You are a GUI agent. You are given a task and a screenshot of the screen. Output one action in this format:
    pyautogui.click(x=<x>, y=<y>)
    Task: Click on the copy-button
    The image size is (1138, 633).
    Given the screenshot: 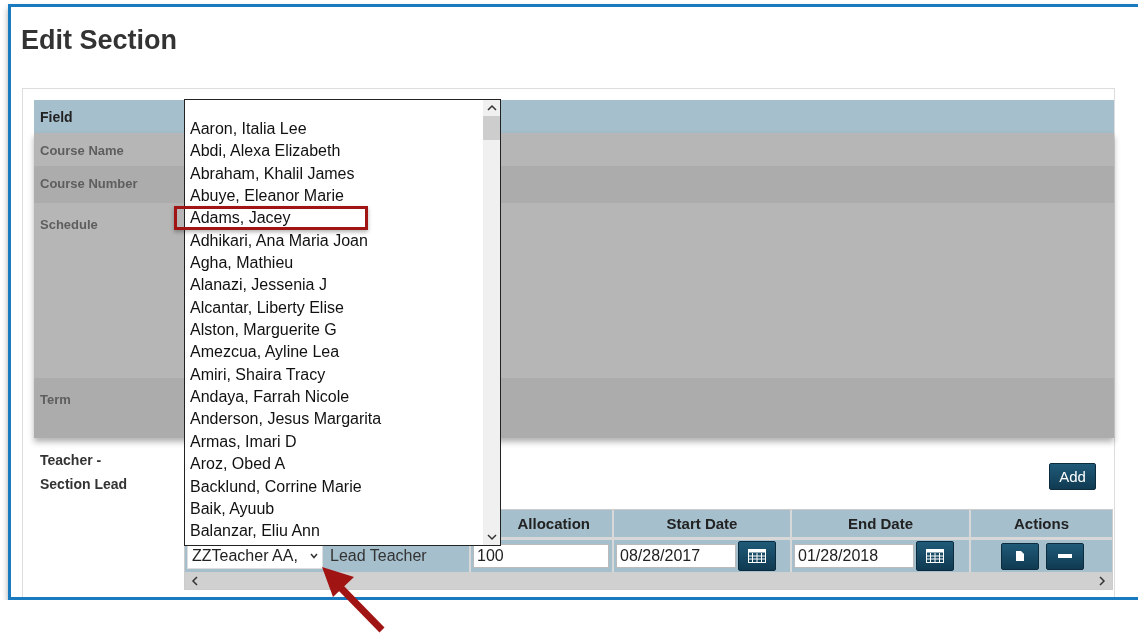 What is the action you would take?
    pyautogui.click(x=1020, y=556)
    